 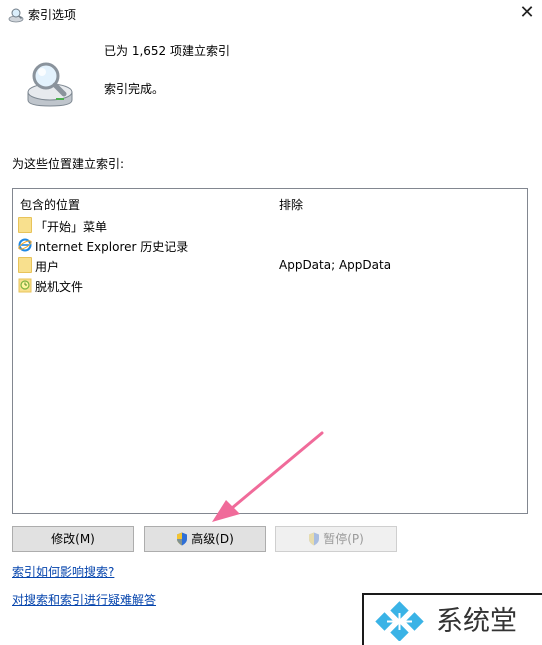 I want to click on list-item: 「开始」菜单, so click(x=270, y=225).